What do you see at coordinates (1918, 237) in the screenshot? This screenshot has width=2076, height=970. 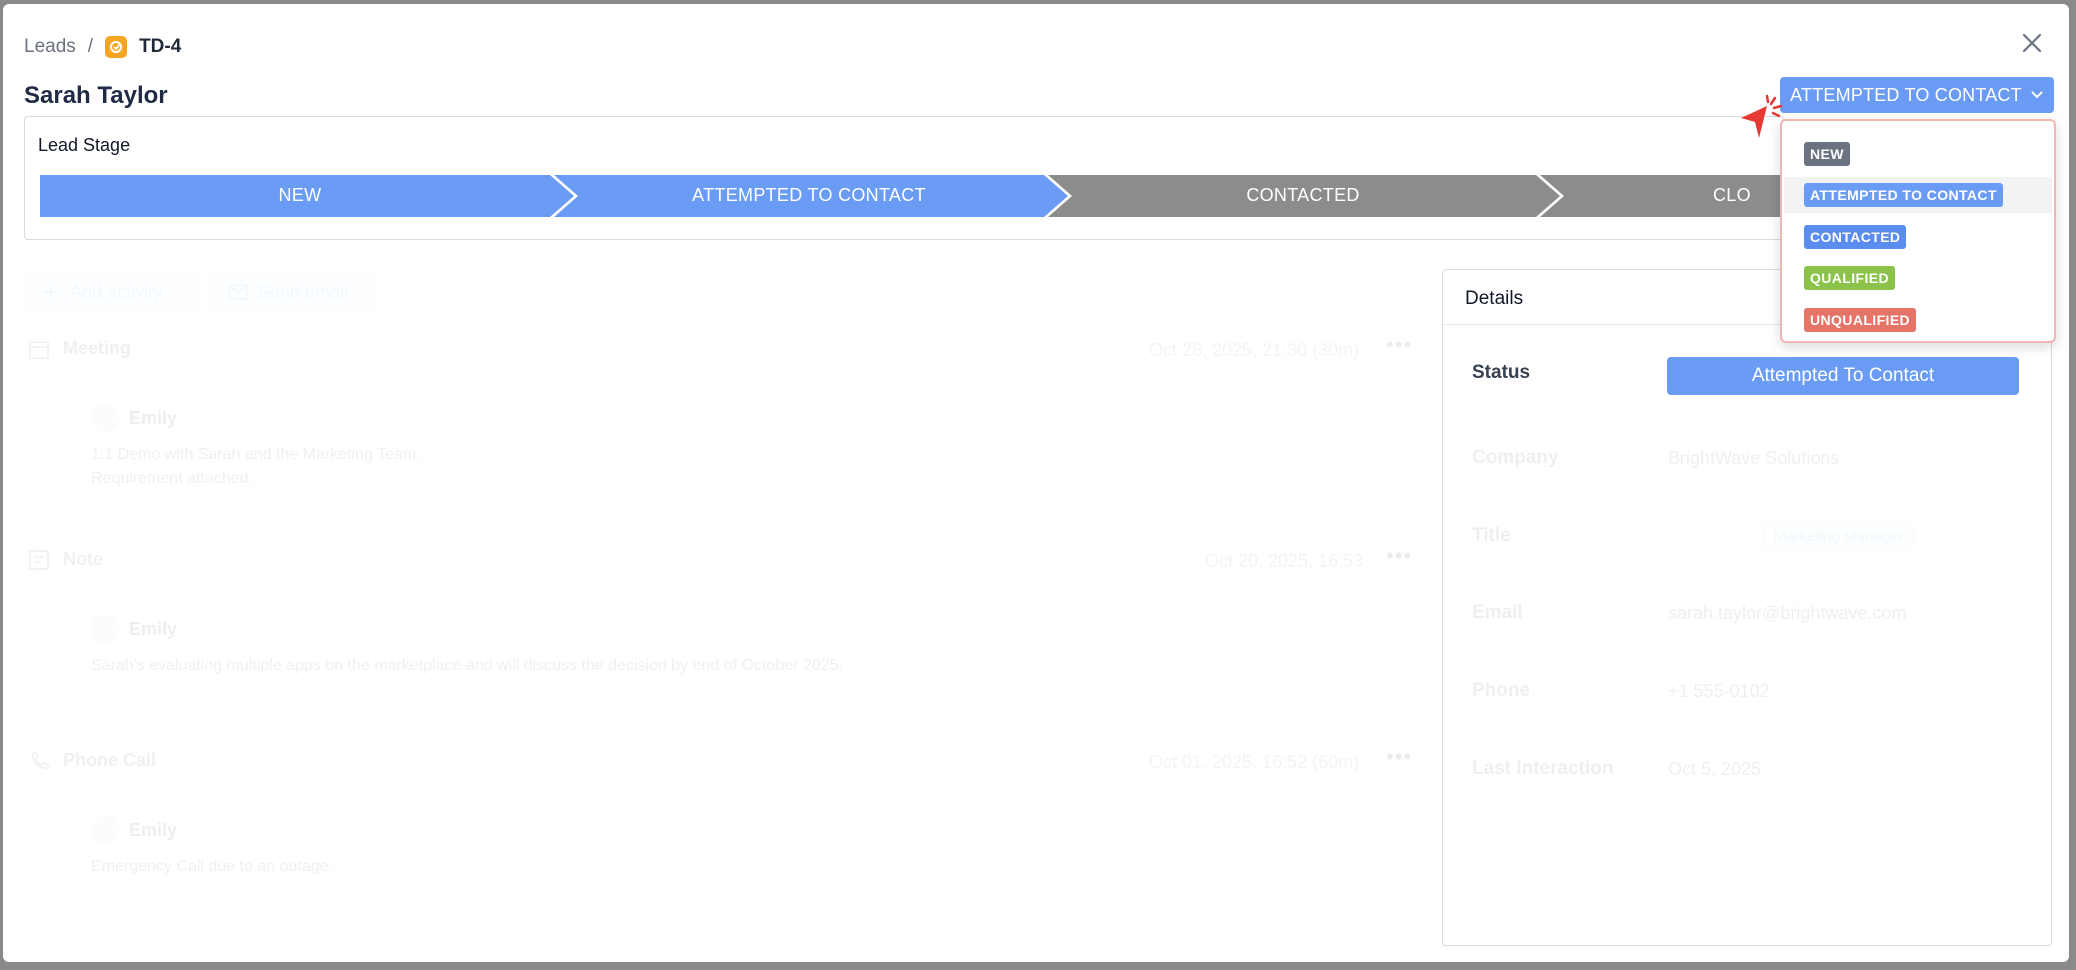 I see `dropdown-option-contacted: CONTACTED` at bounding box center [1918, 237].